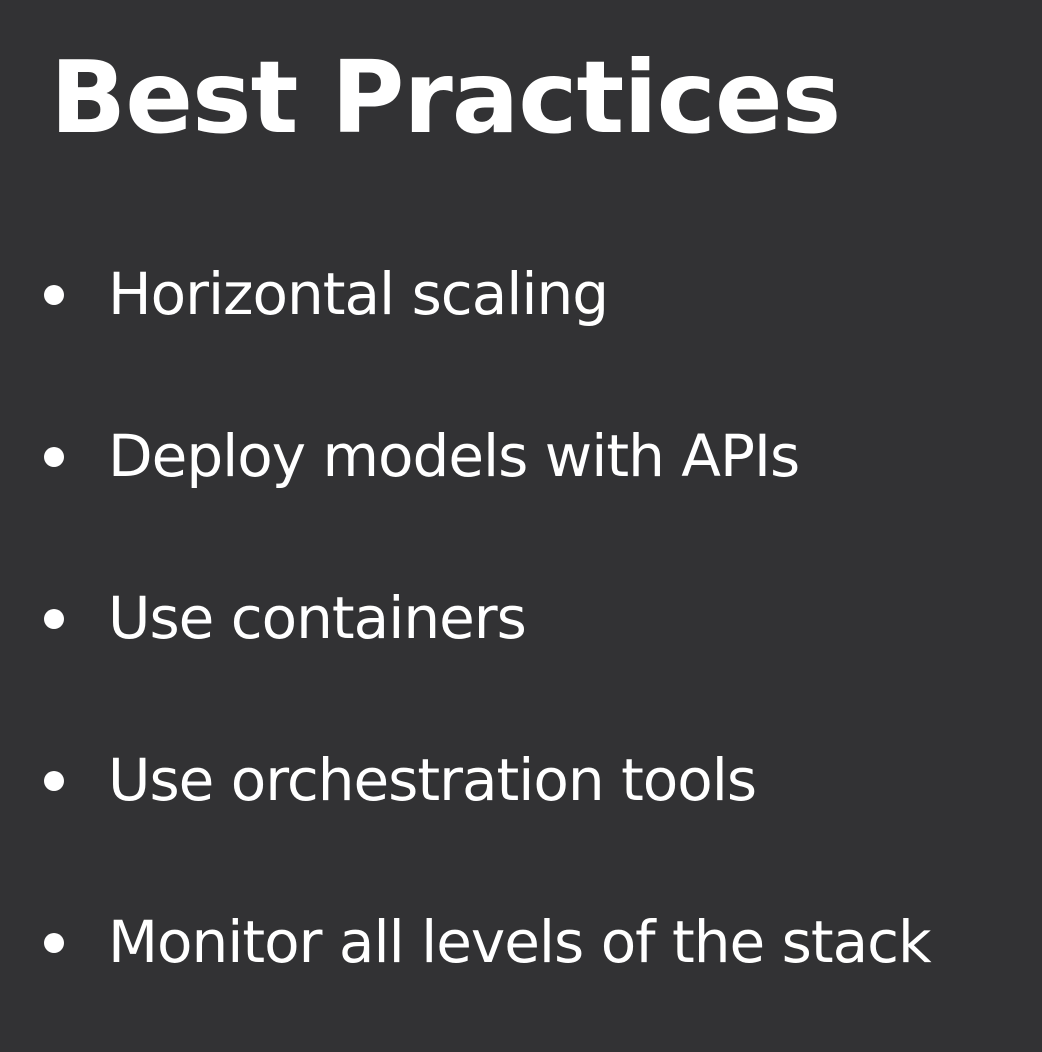 This screenshot has width=1042, height=1052. I want to click on bullet-text: Use containers, so click(317, 618).